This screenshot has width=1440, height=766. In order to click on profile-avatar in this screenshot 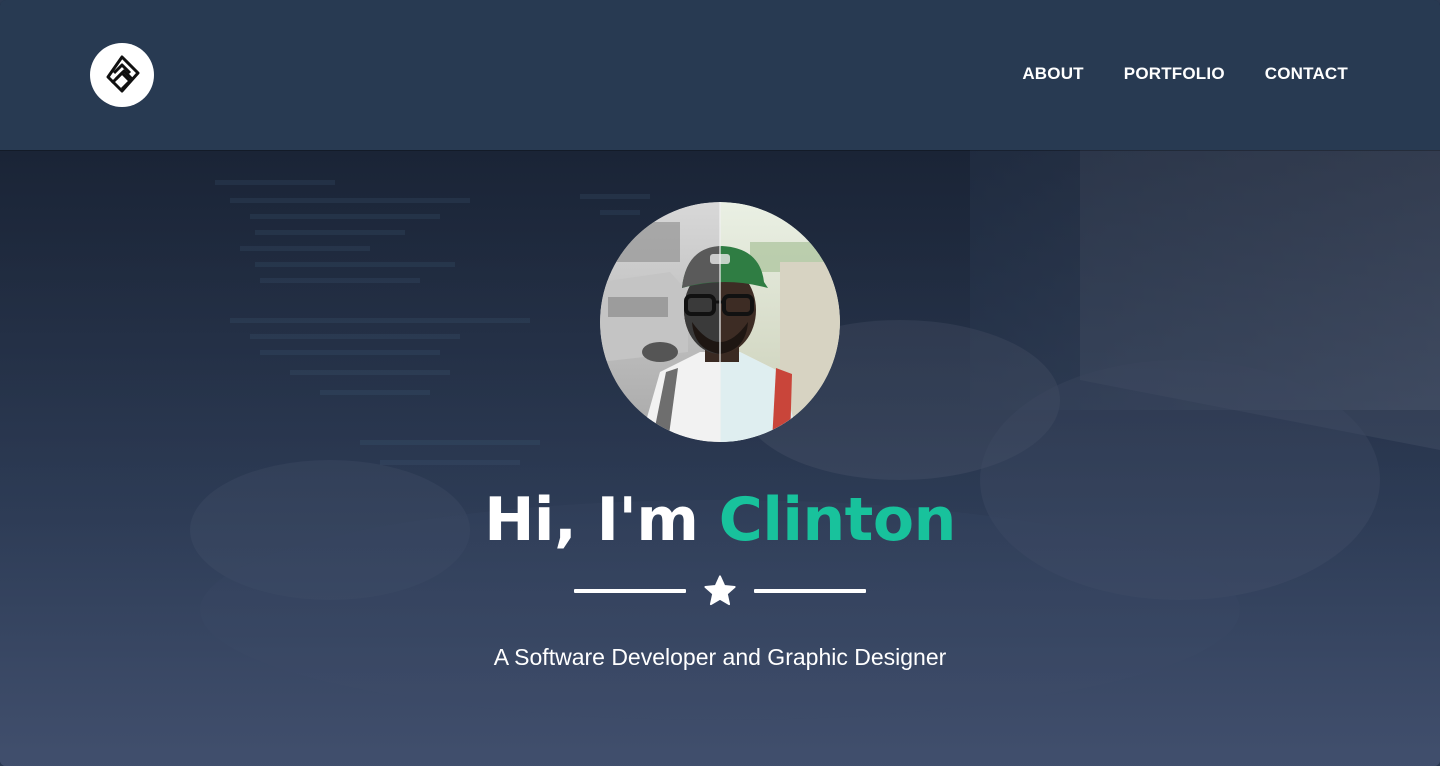, I will do `click(720, 322)`.